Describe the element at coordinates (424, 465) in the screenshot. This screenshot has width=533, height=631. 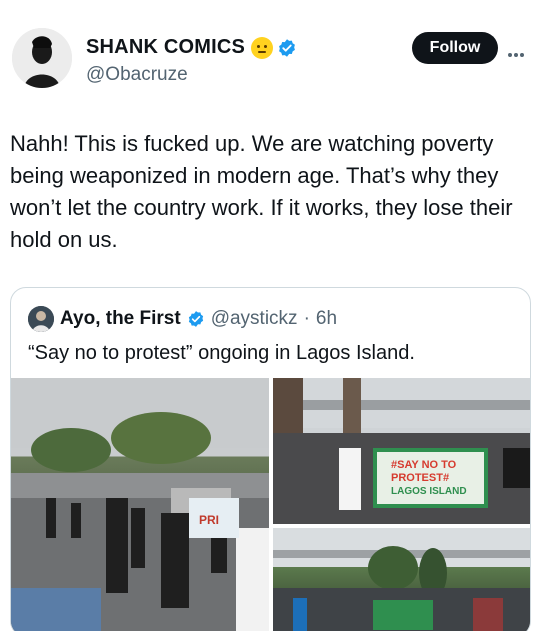
I see `banner-line1: #SAY NO TO` at that location.